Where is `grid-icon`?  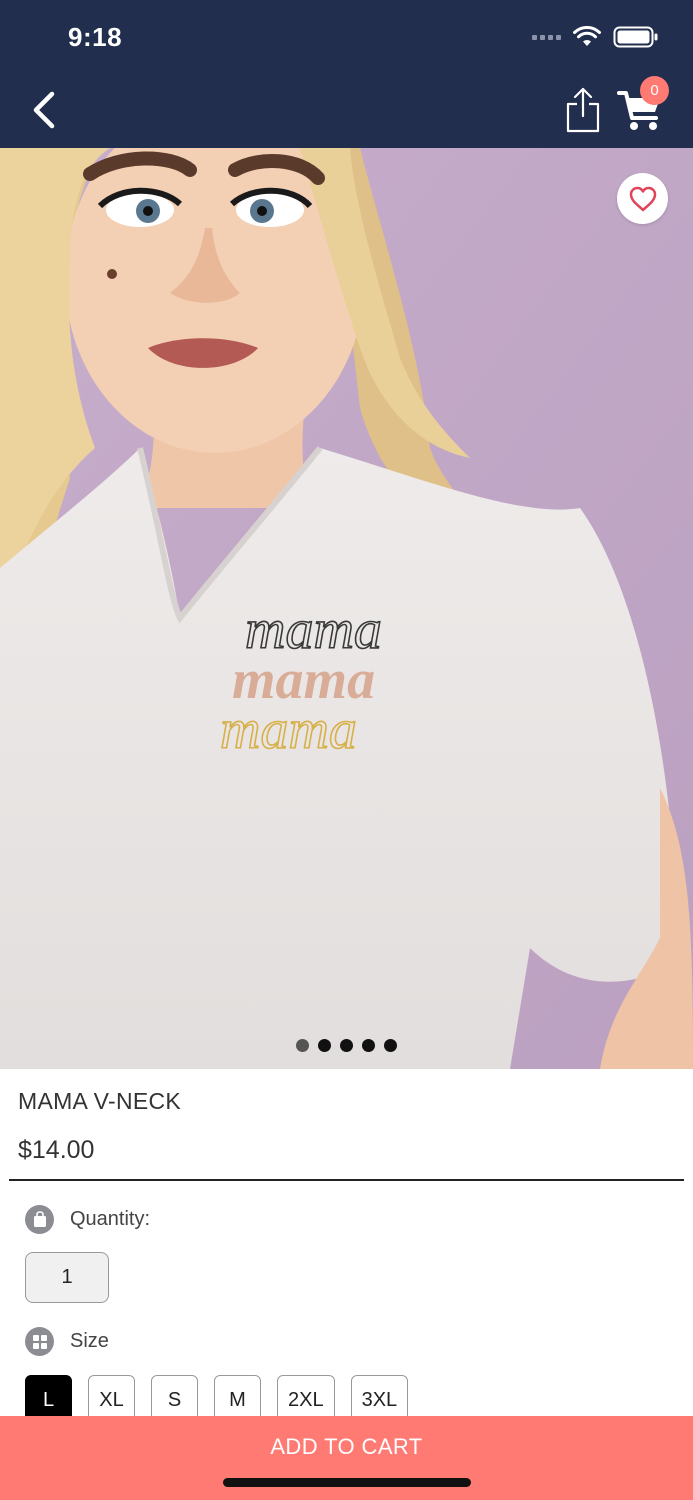 grid-icon is located at coordinates (39, 1341).